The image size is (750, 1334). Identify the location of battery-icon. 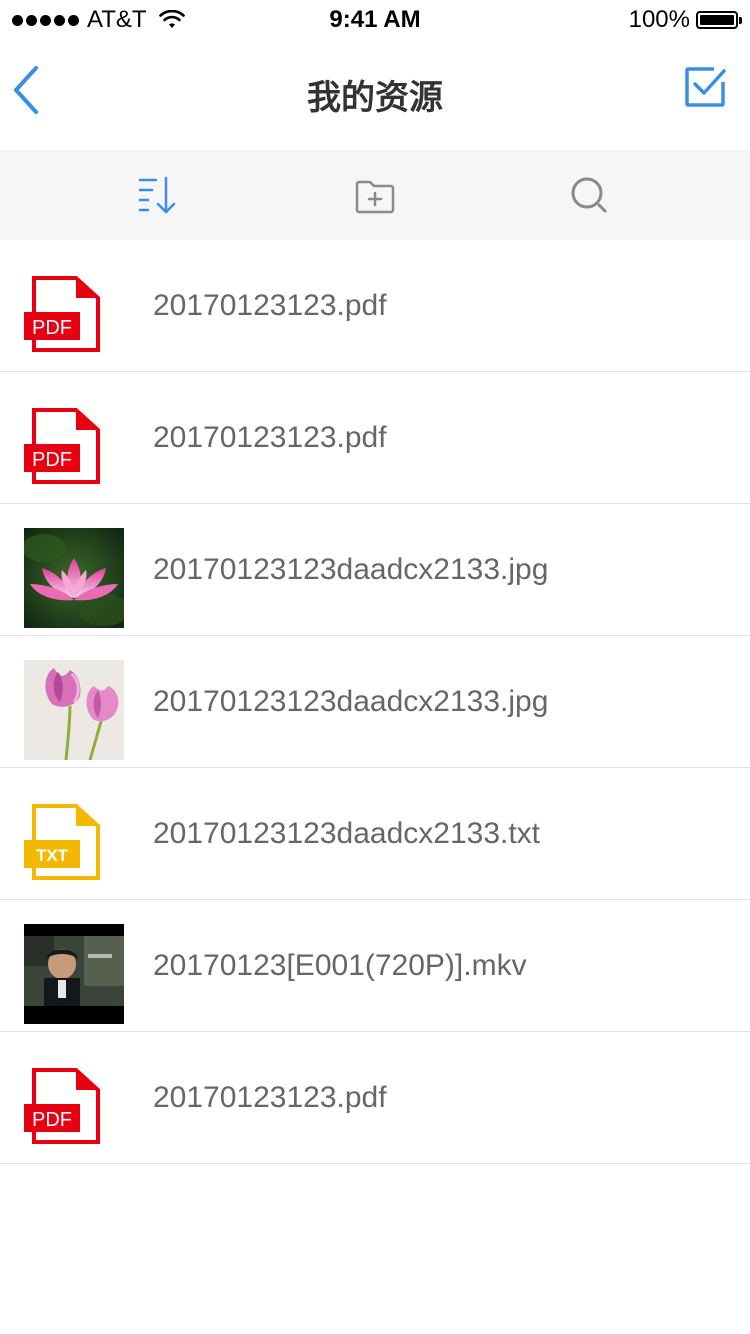
(719, 20).